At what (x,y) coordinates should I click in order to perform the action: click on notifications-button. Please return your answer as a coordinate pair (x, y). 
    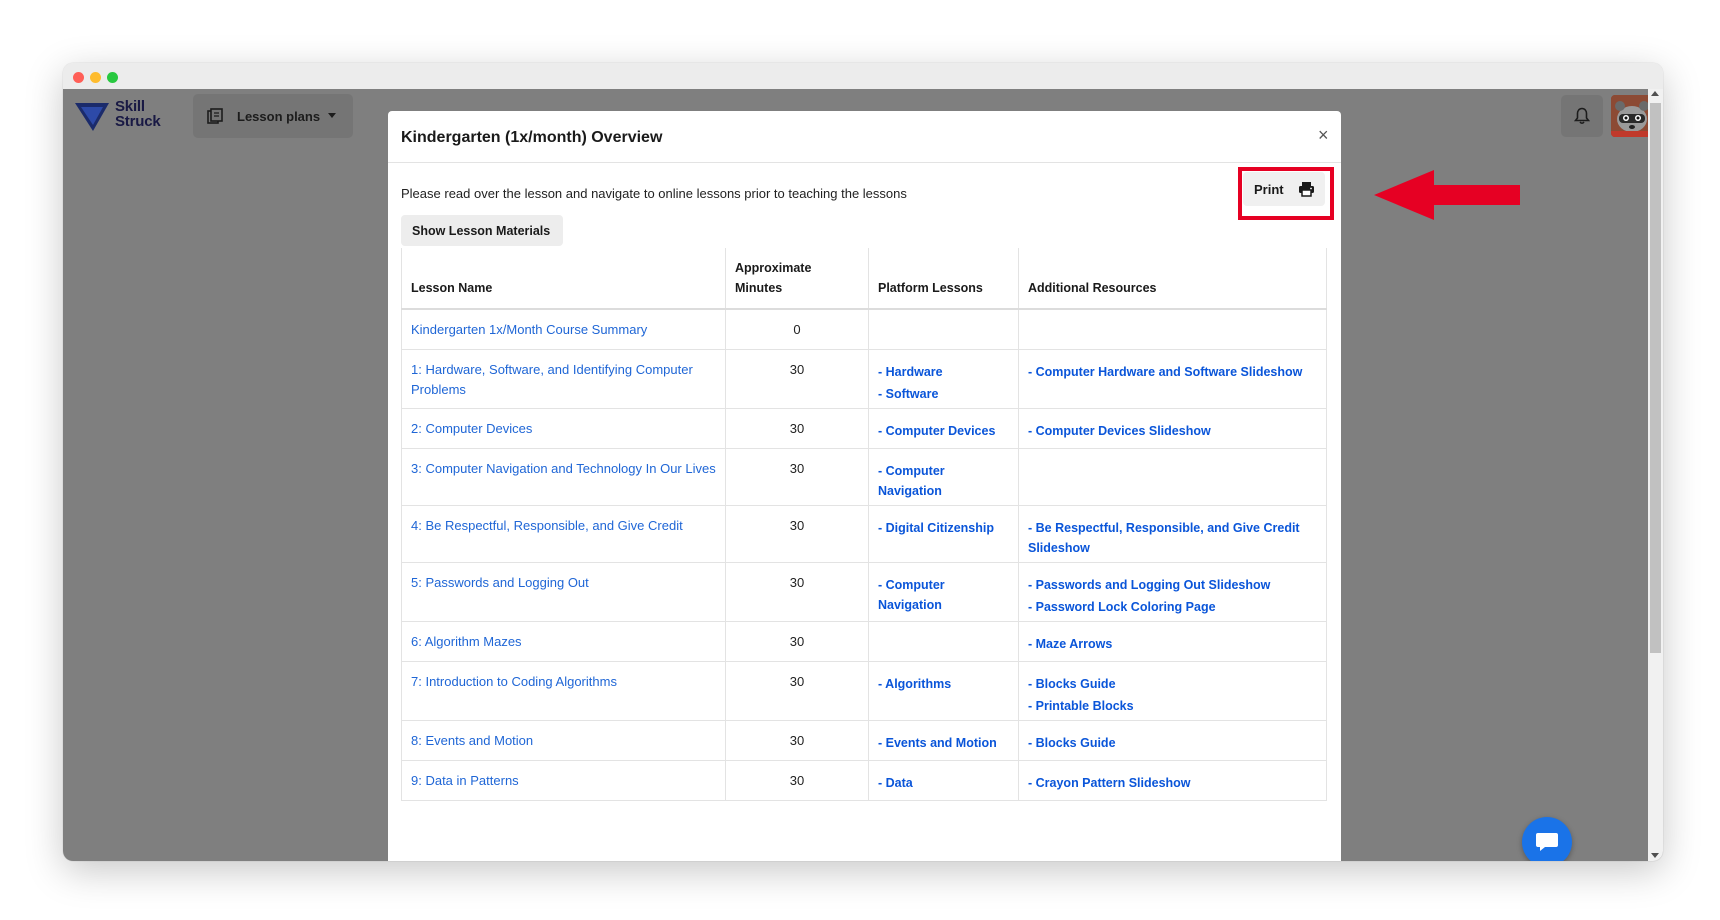
    Looking at the image, I should click on (1582, 116).